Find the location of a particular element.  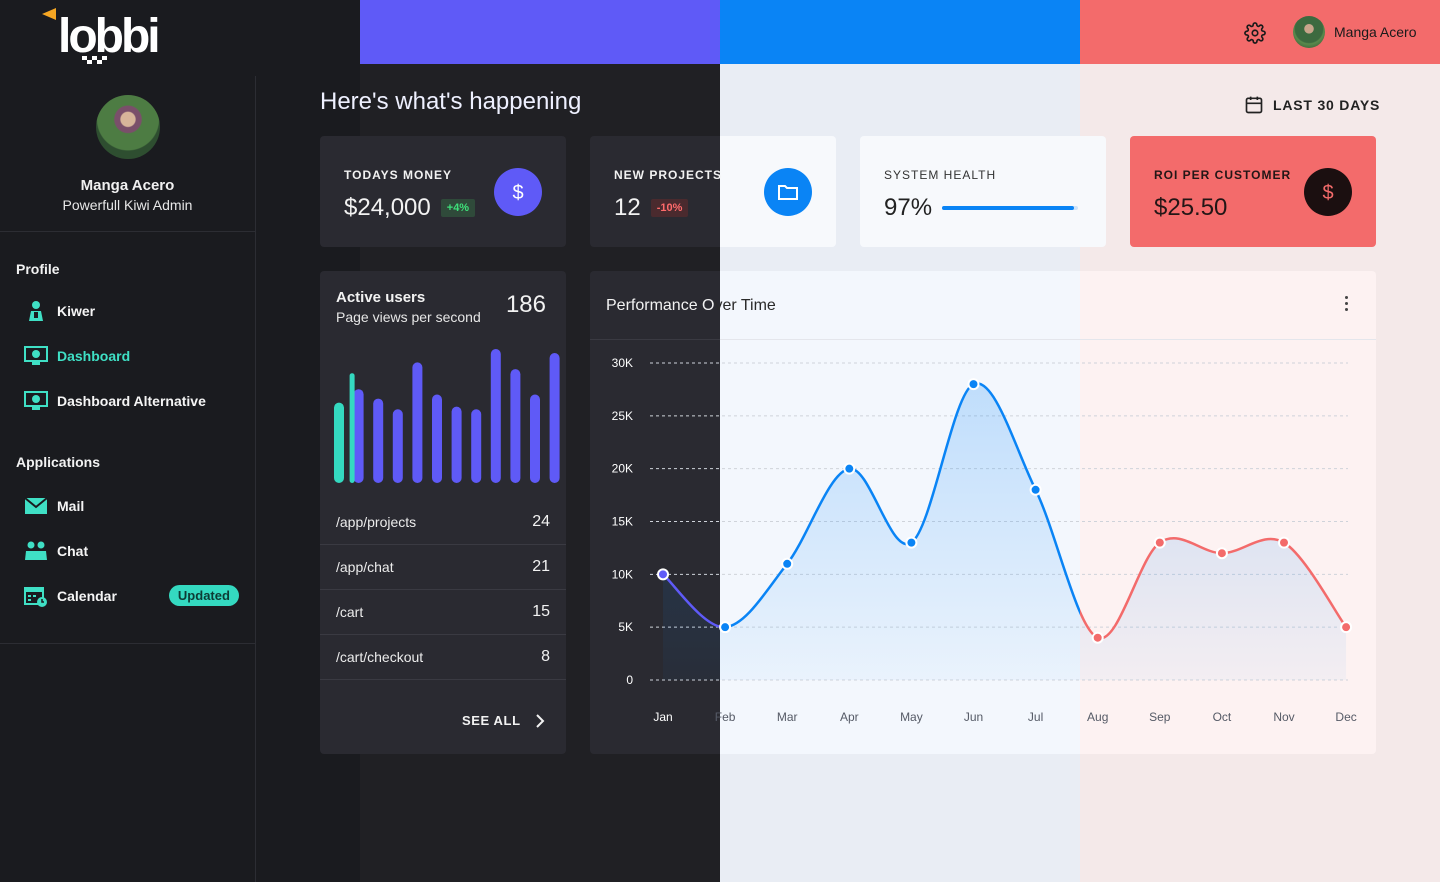

chat-icon is located at coordinates (36, 551).